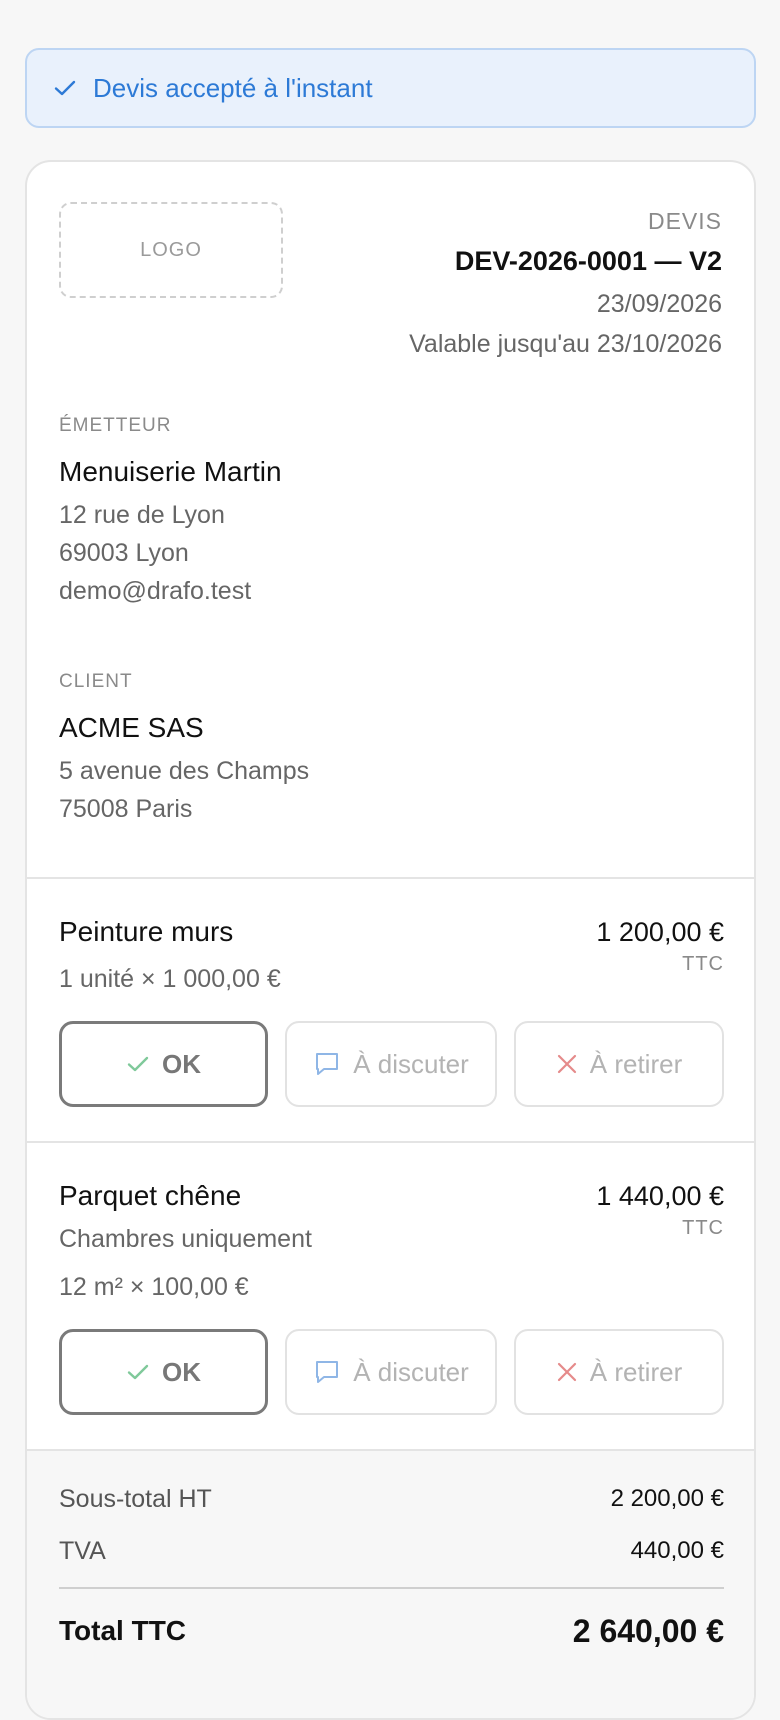  I want to click on item-price-block: 1 200,00 € TTC, so click(660, 944).